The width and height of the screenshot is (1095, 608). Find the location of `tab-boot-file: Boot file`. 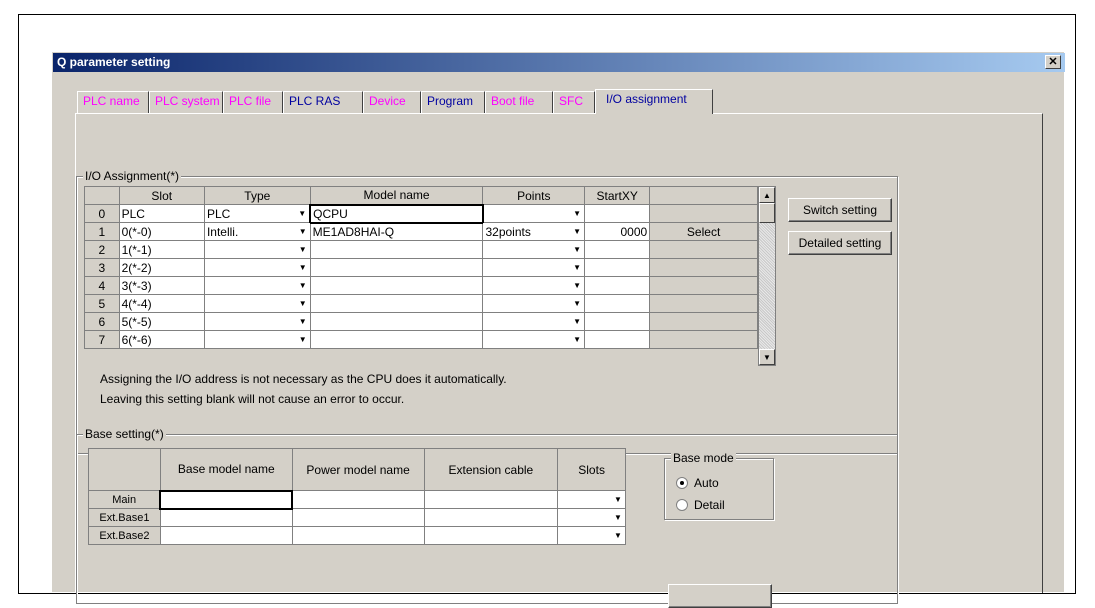

tab-boot-file: Boot file is located at coordinates (519, 102).